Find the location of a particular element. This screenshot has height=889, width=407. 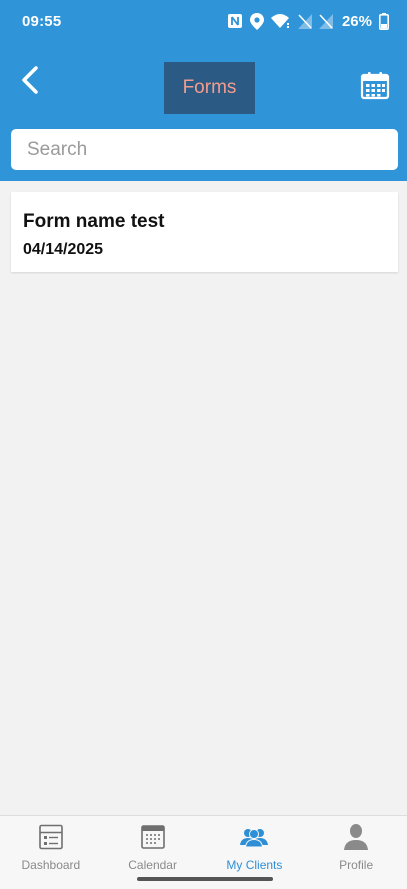

status-icons: 26% is located at coordinates (308, 21).